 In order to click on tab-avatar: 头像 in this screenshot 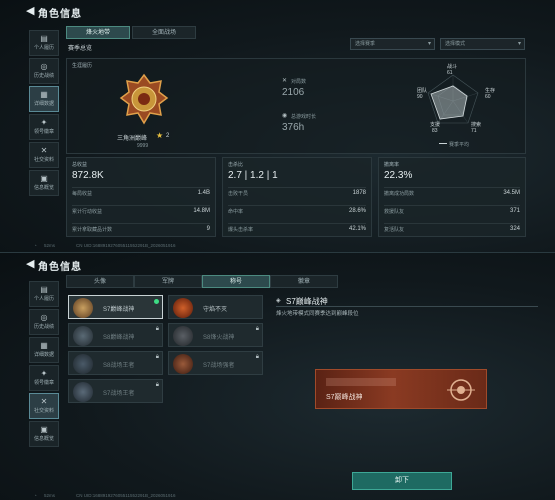, I will do `click(100, 281)`.